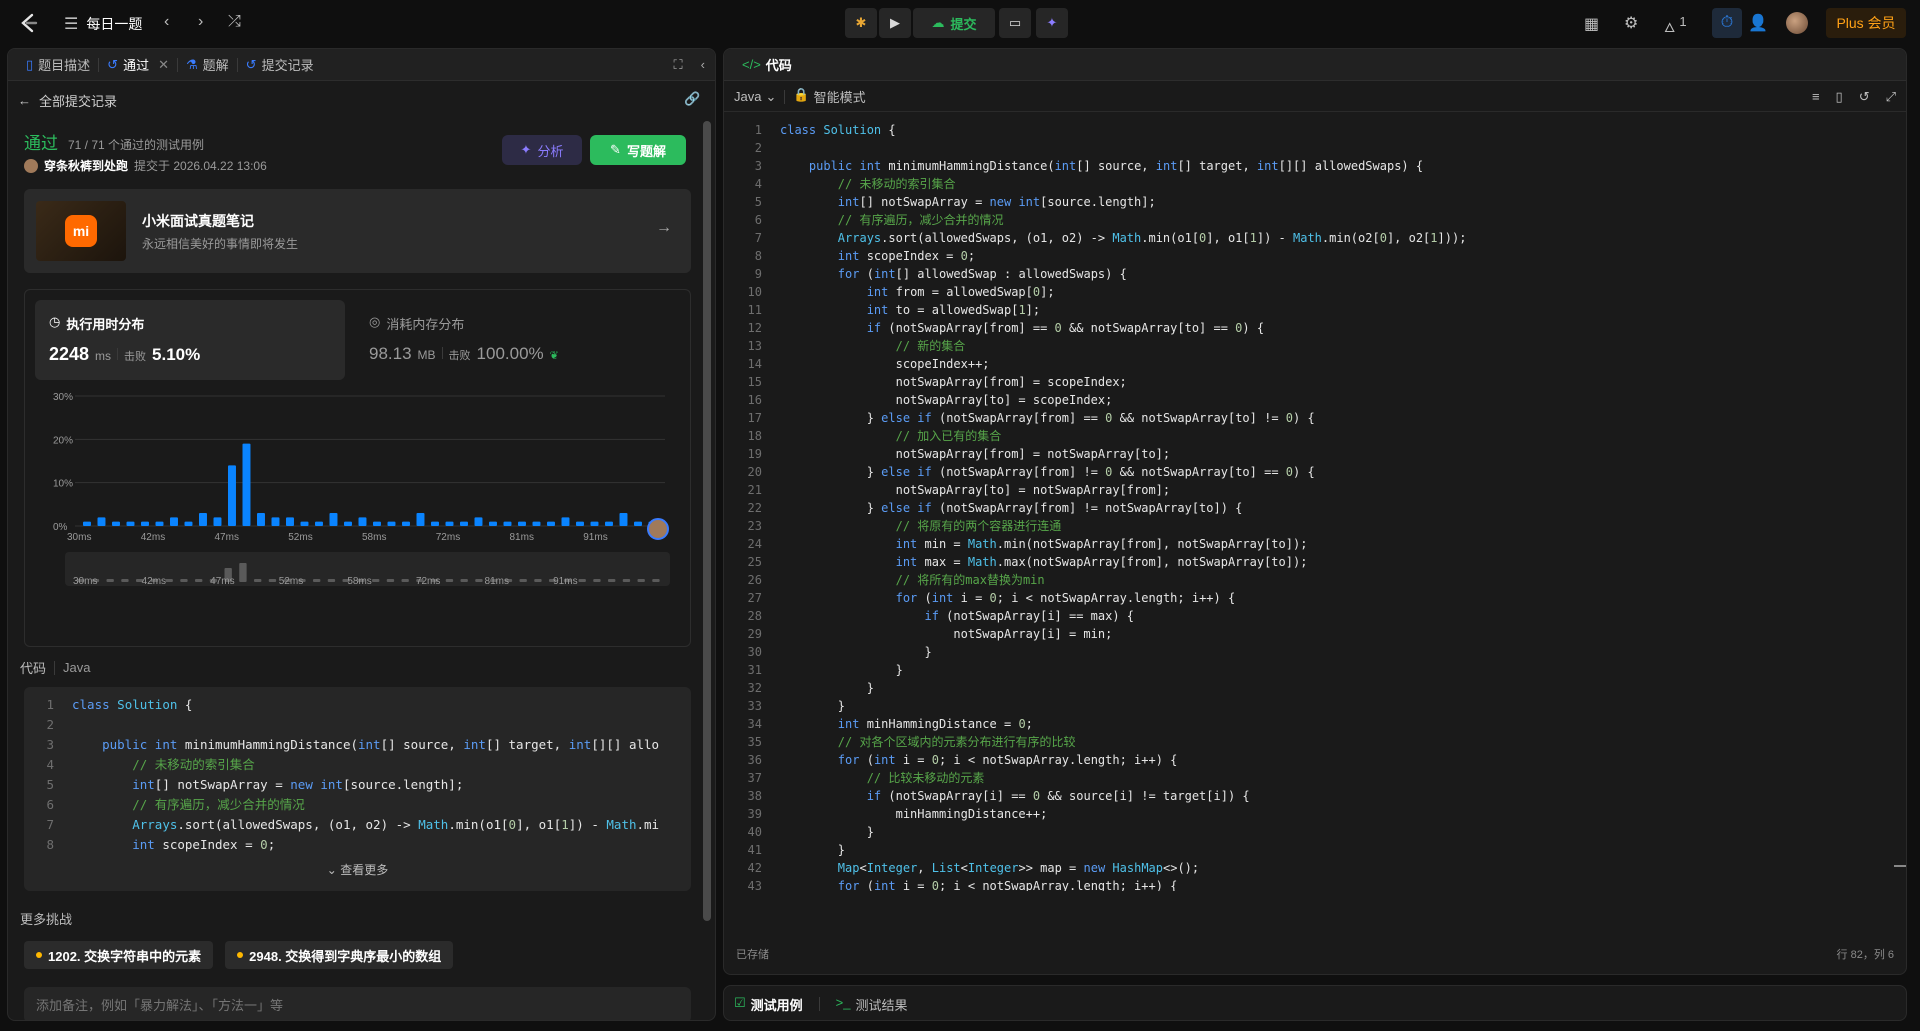  Describe the element at coordinates (758, 256) in the screenshot. I see `line-number: 8` at that location.